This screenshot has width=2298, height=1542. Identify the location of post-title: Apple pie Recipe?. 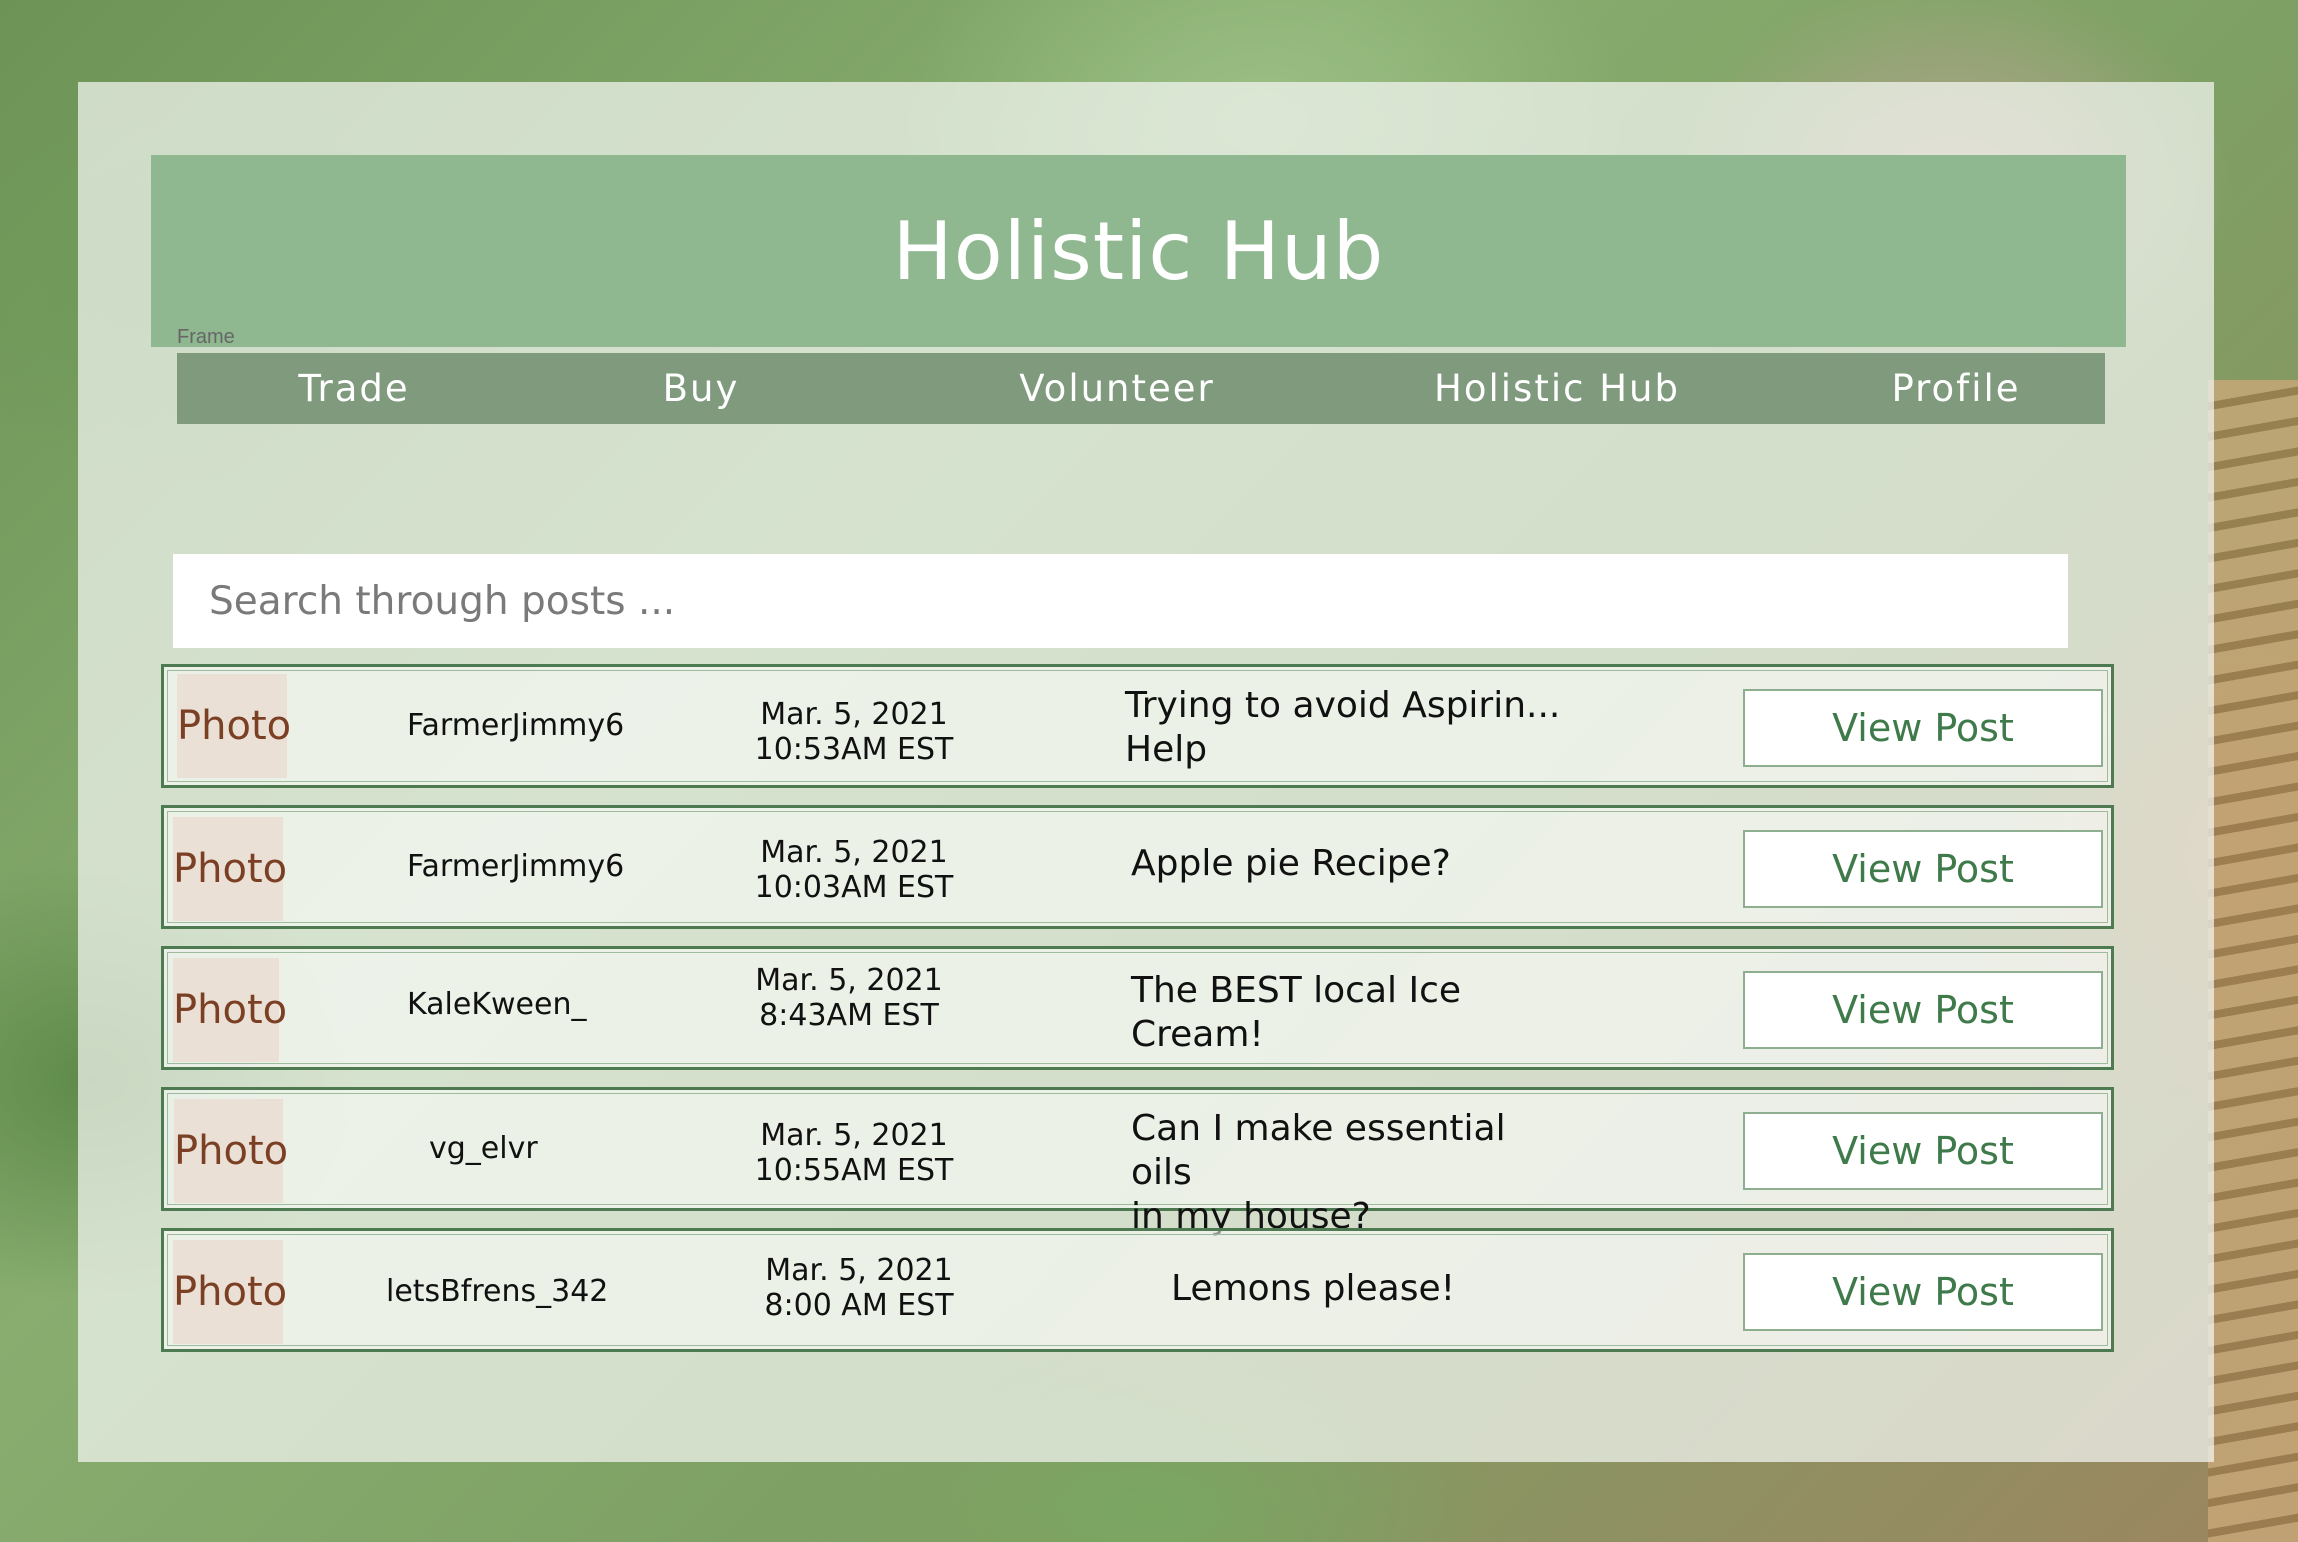
(1351, 864).